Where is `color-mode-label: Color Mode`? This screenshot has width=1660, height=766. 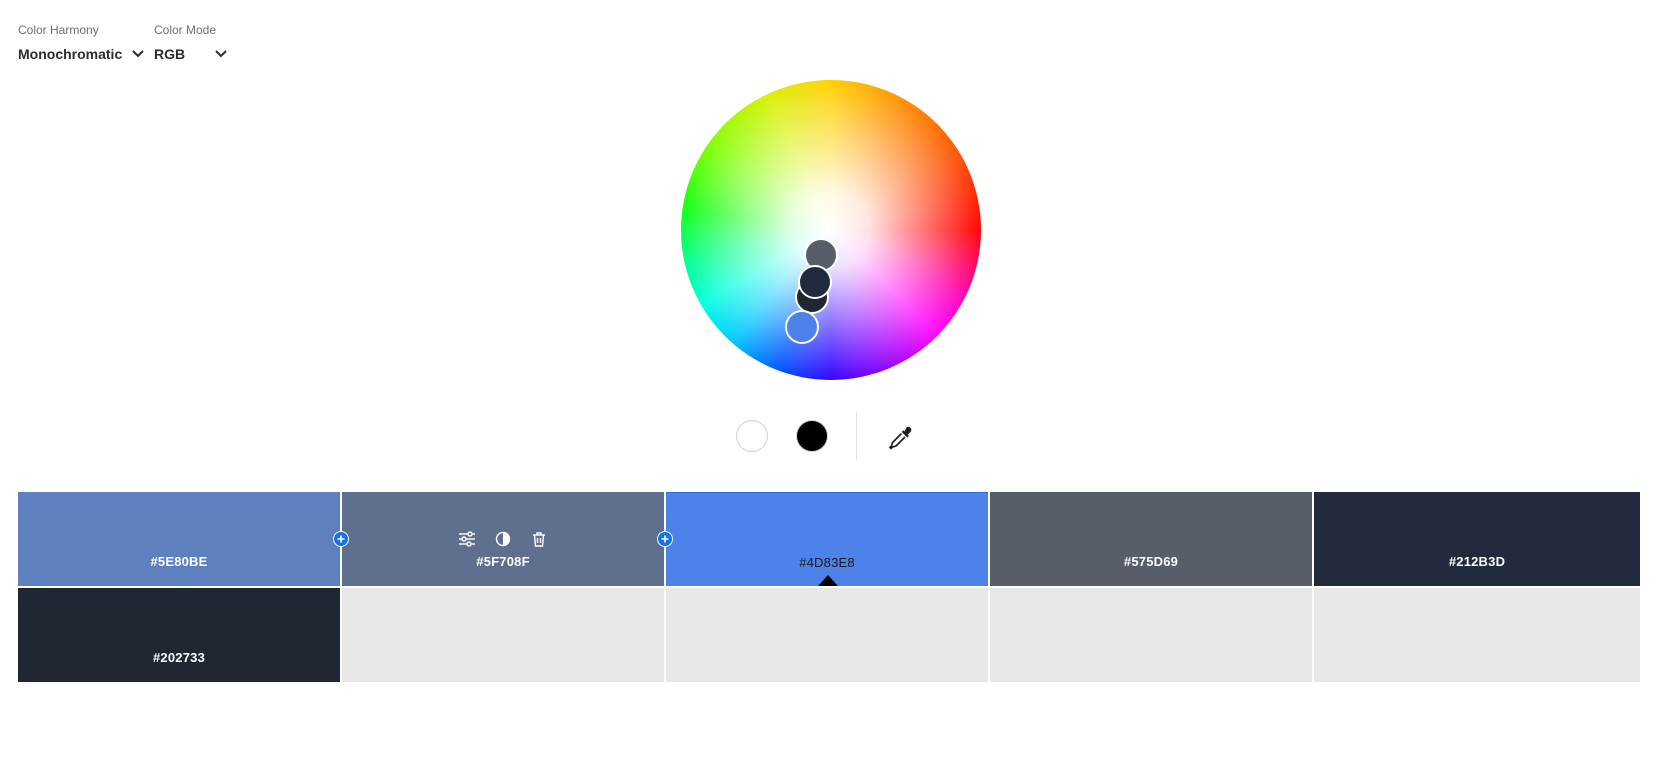
color-mode-label: Color Mode is located at coordinates (185, 30).